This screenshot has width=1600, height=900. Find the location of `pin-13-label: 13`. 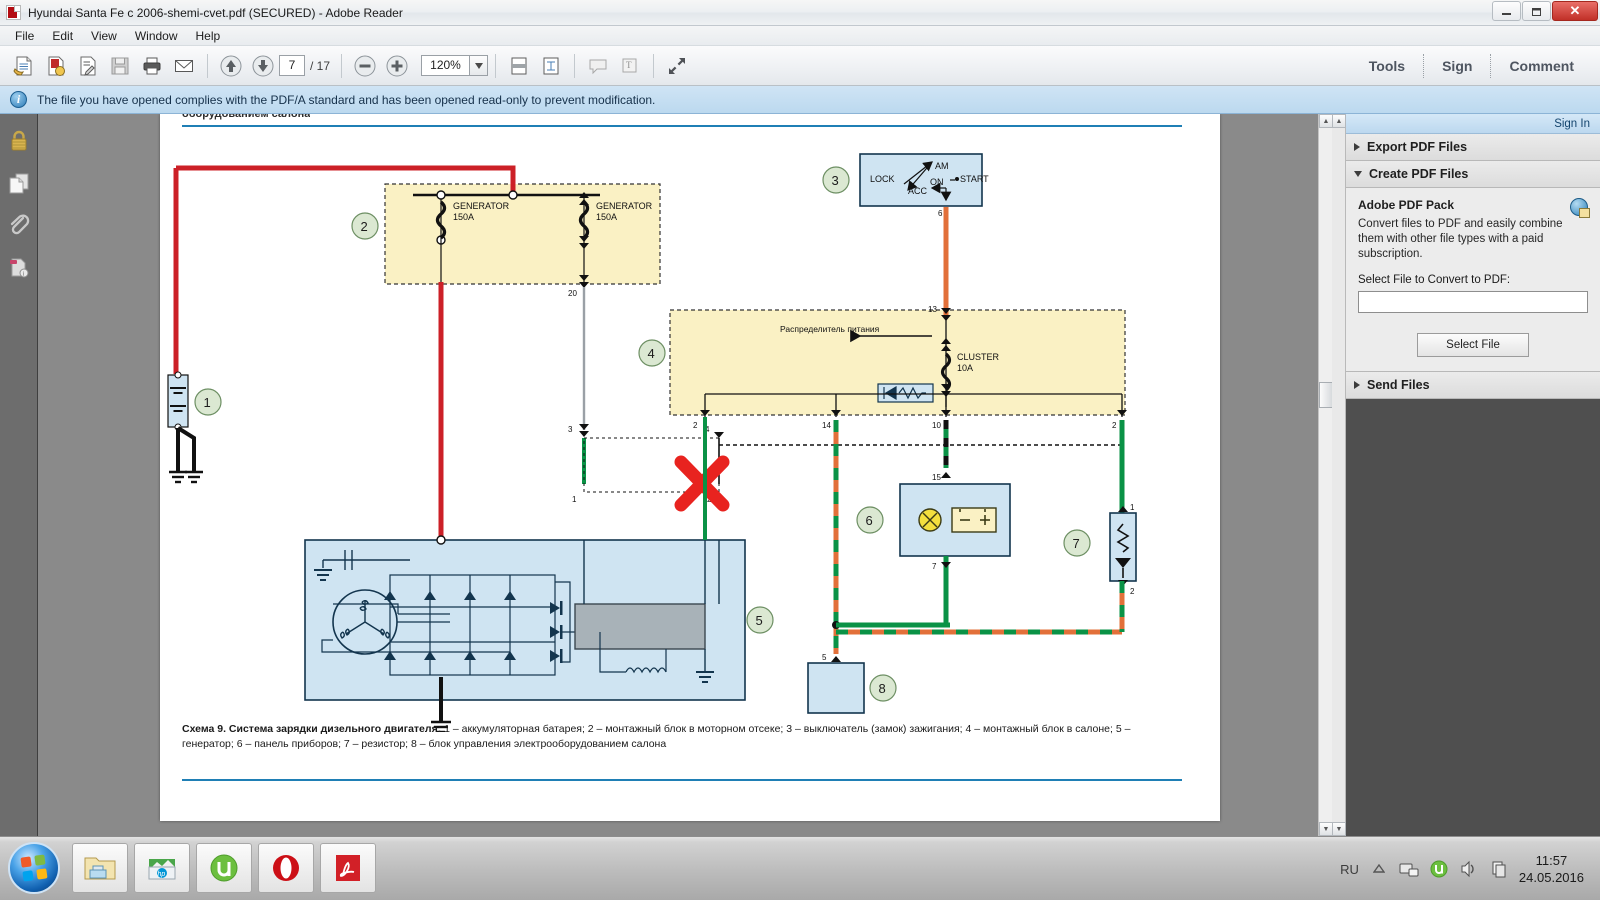

pin-13-label: 13 is located at coordinates (932, 309).